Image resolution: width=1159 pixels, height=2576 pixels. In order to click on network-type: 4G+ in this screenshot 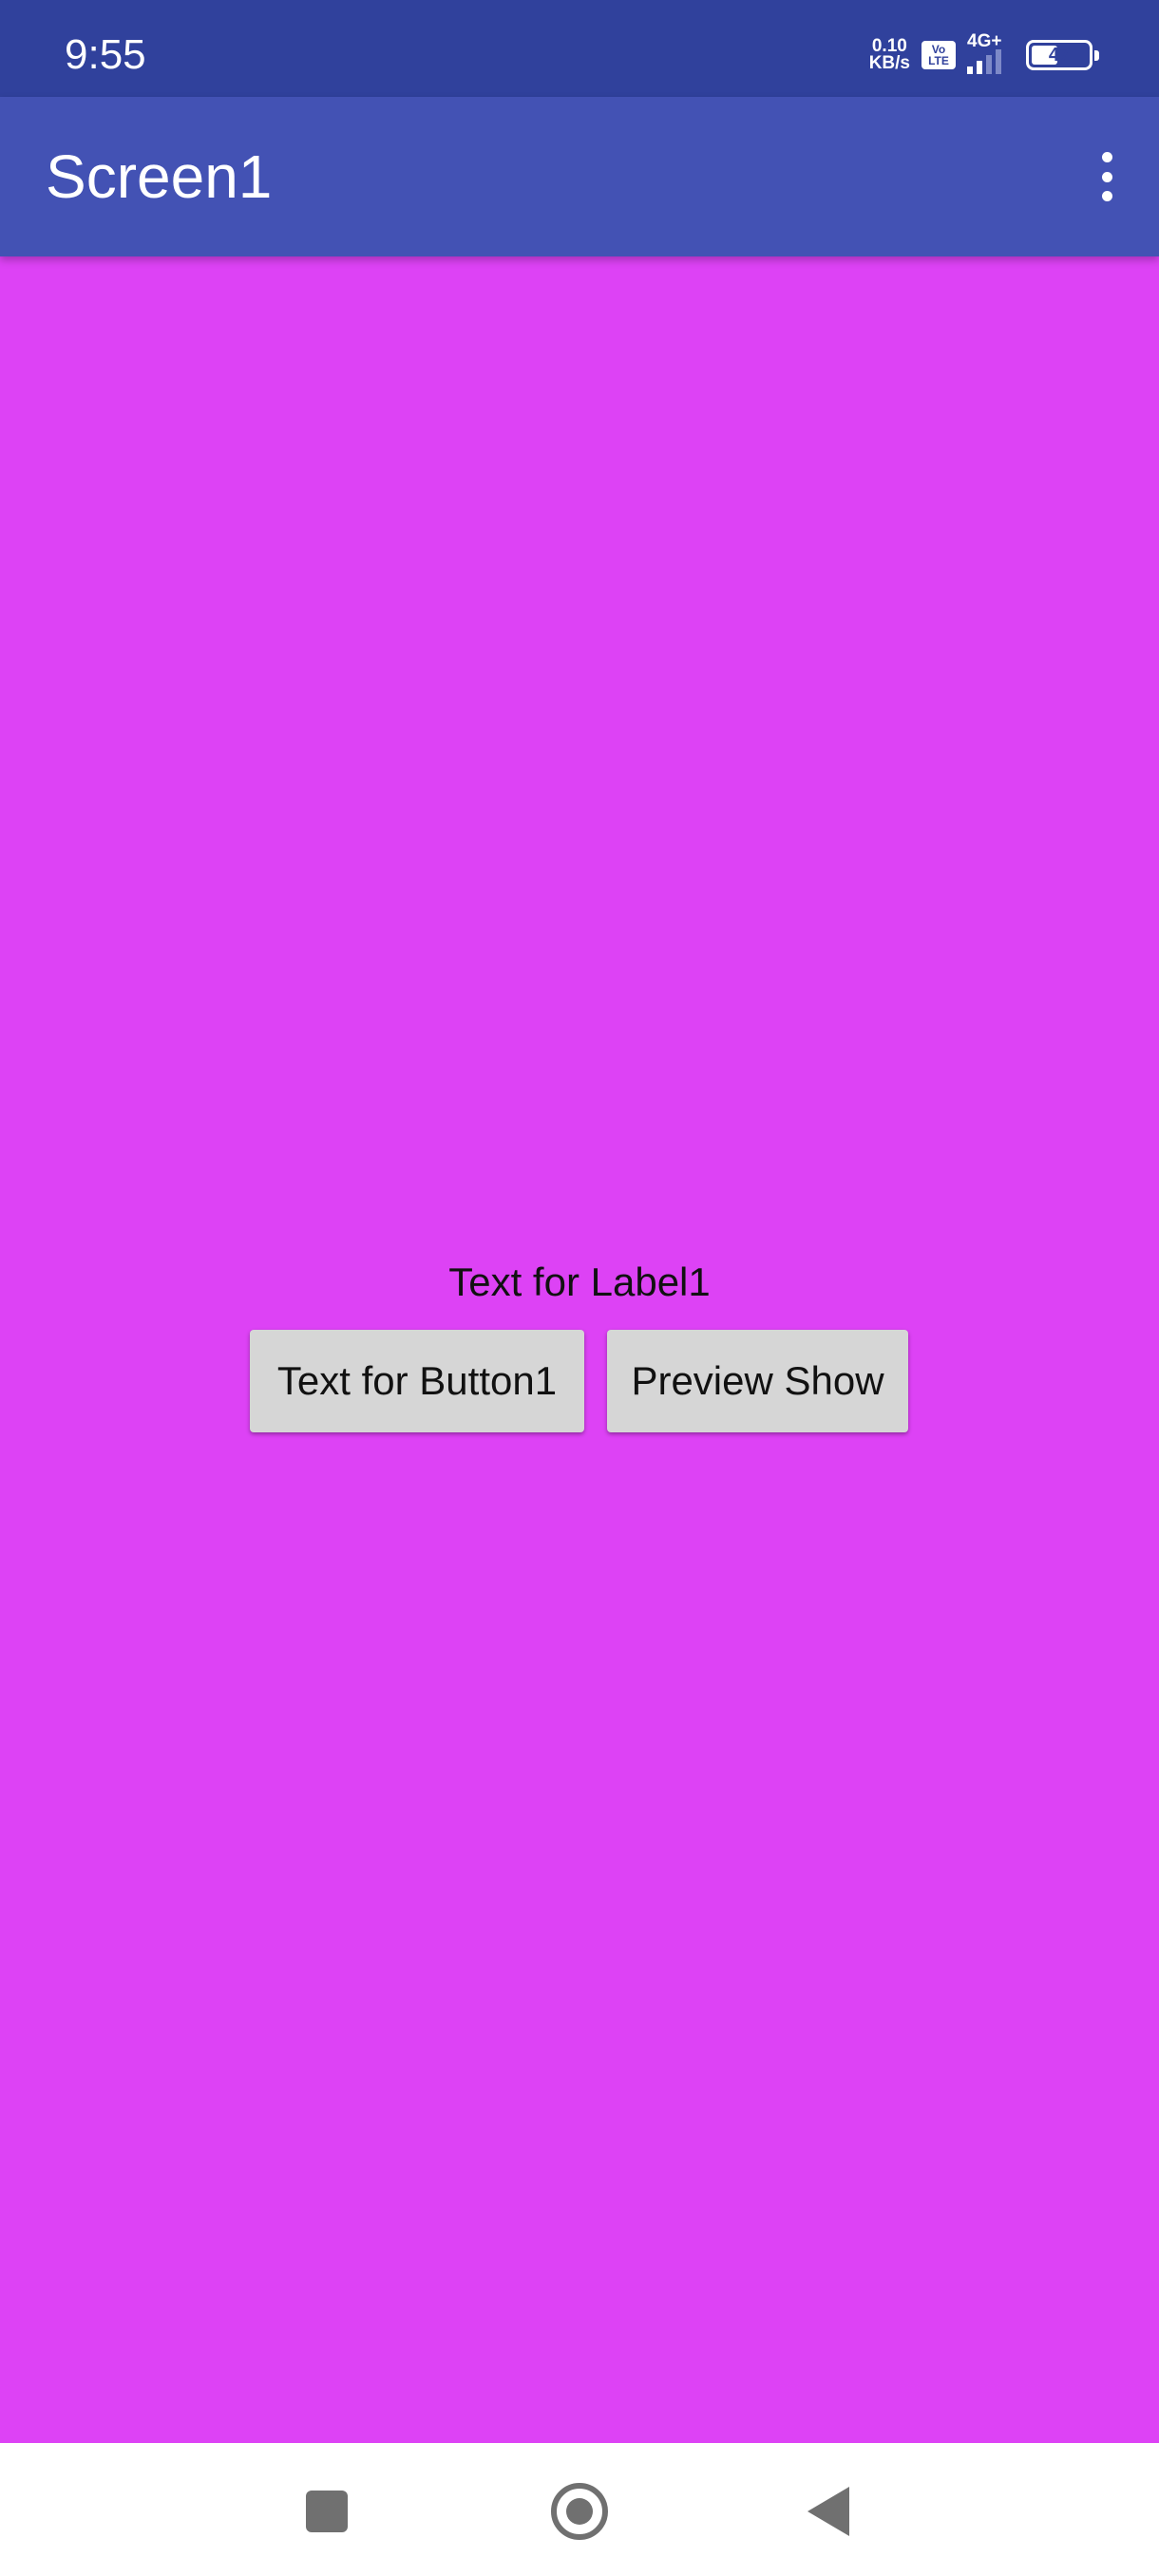, I will do `click(984, 41)`.